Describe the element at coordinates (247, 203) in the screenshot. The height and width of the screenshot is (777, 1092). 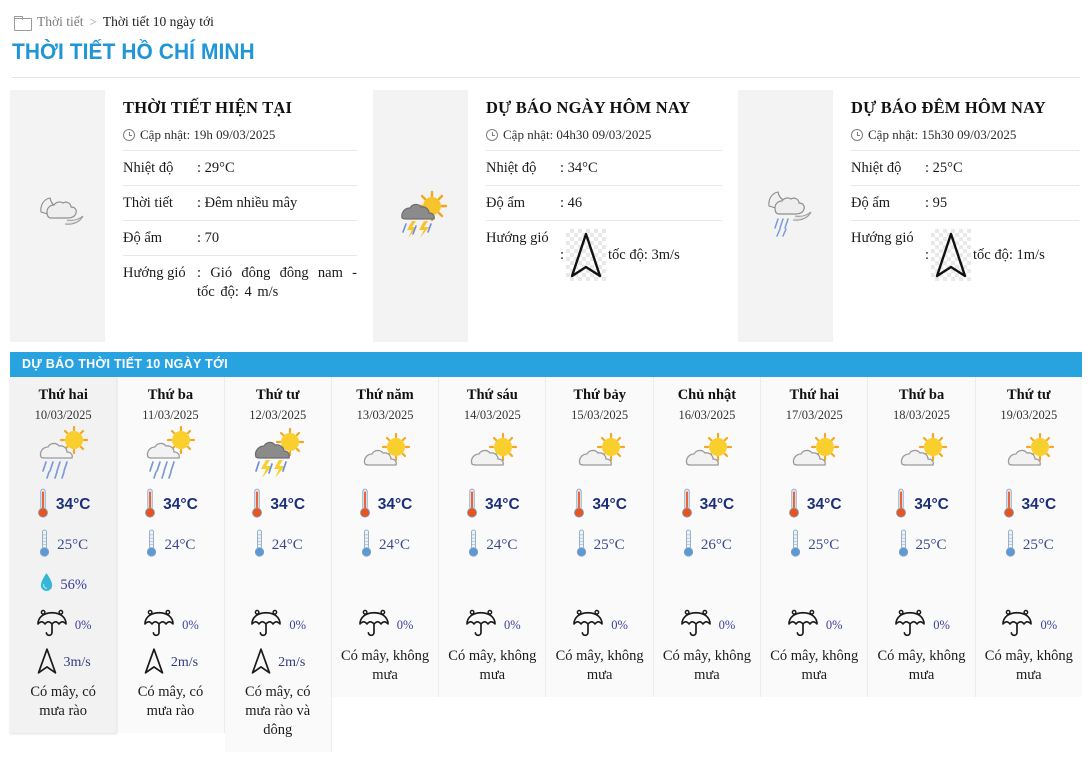
I see `row-value: : Đêm nhiều mây` at that location.